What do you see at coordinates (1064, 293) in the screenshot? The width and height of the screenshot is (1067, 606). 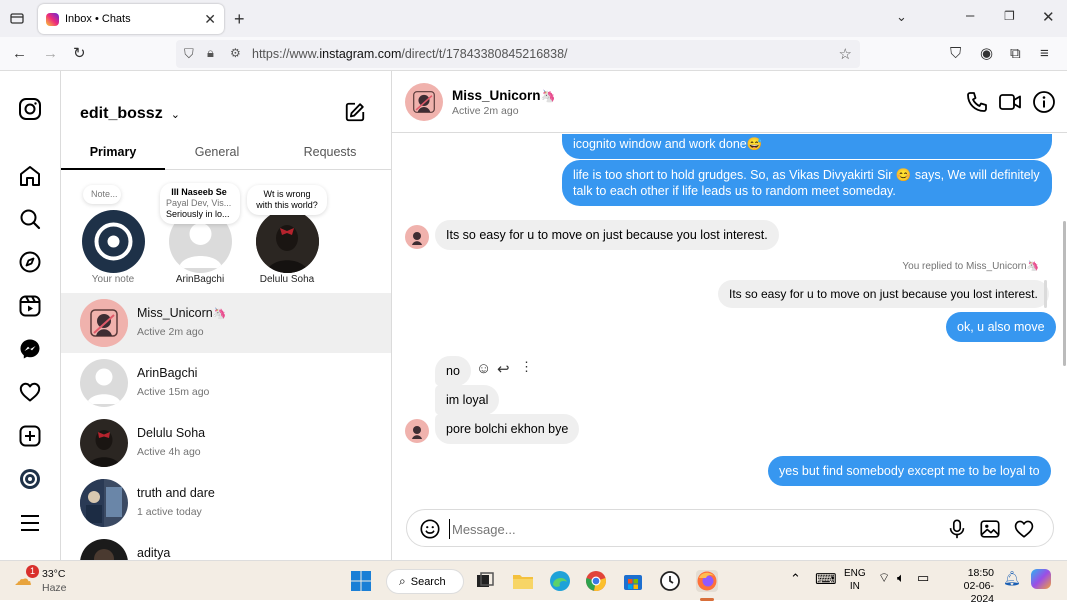 I see `thread-scrollbar` at bounding box center [1064, 293].